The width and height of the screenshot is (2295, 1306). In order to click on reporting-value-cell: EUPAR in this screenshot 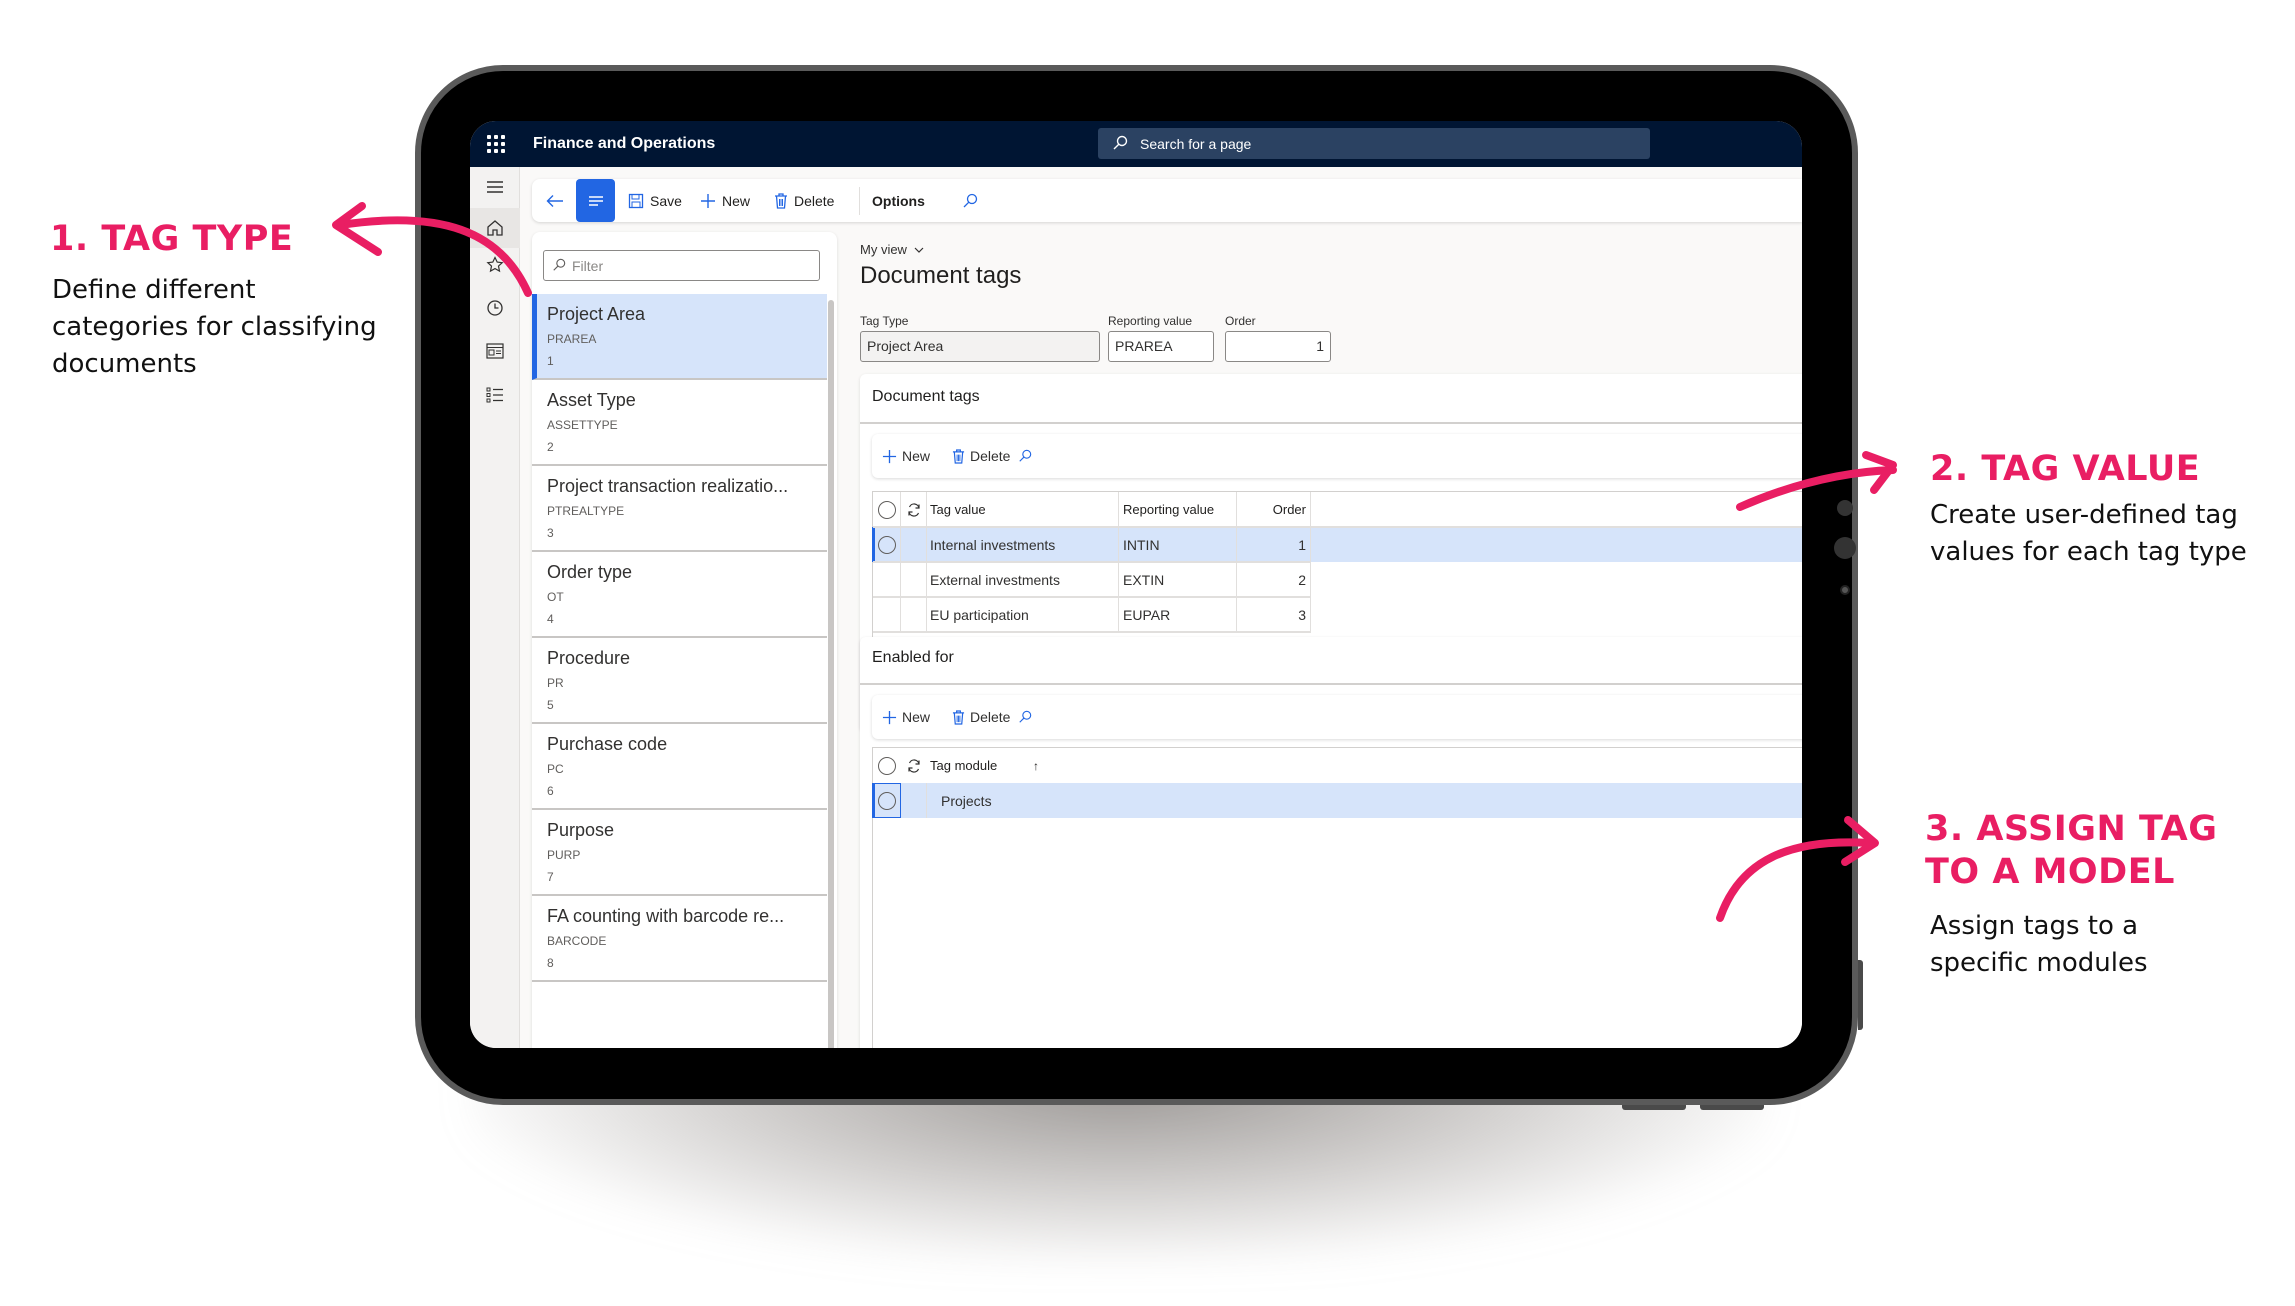, I will do `click(1178, 614)`.